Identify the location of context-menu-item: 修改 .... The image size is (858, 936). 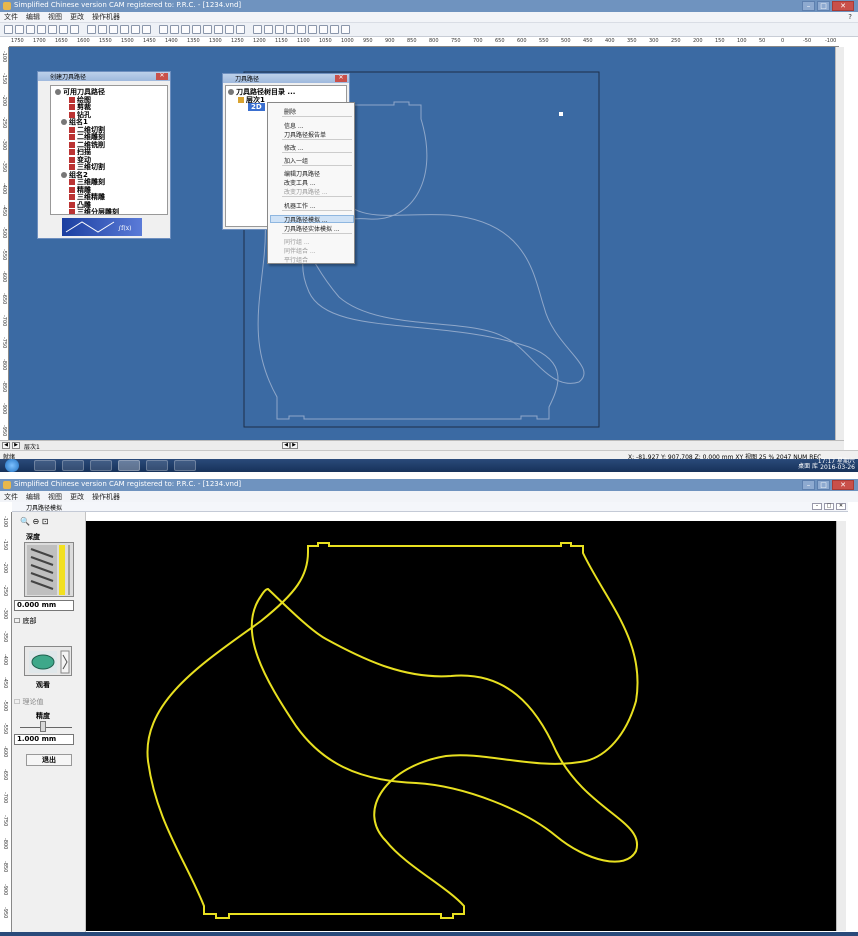
(294, 147).